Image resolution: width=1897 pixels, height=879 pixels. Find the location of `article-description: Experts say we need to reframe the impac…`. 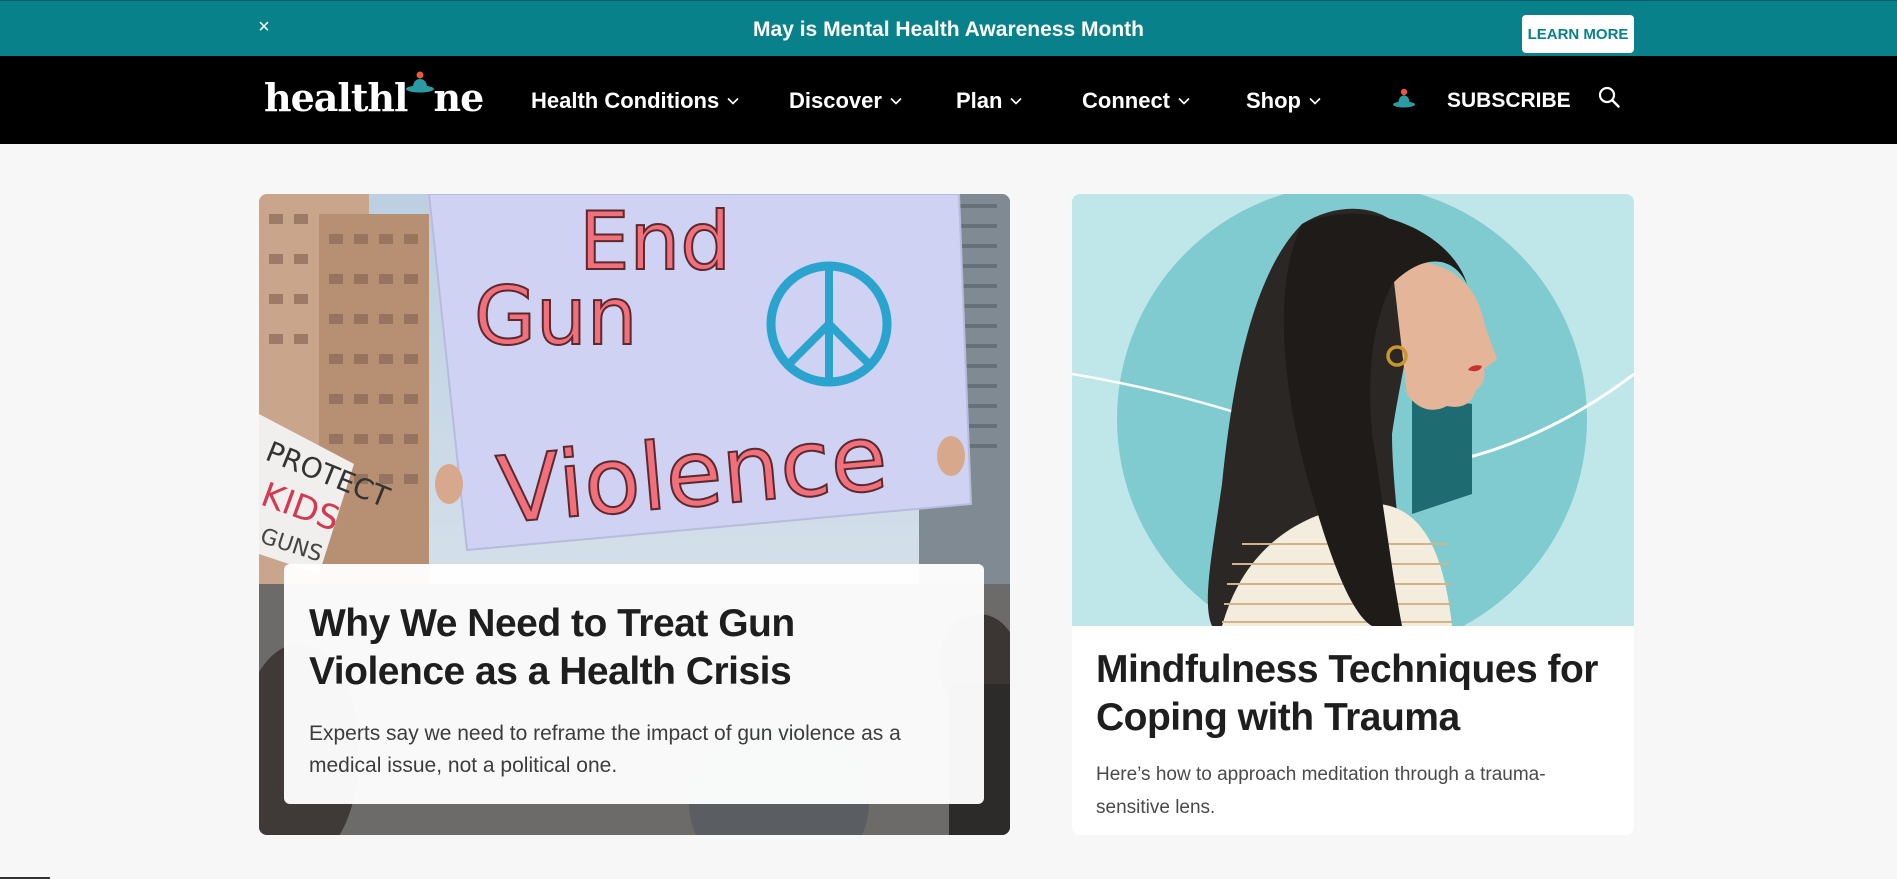

article-description: Experts say we need to reframe the impac… is located at coordinates (605, 749).